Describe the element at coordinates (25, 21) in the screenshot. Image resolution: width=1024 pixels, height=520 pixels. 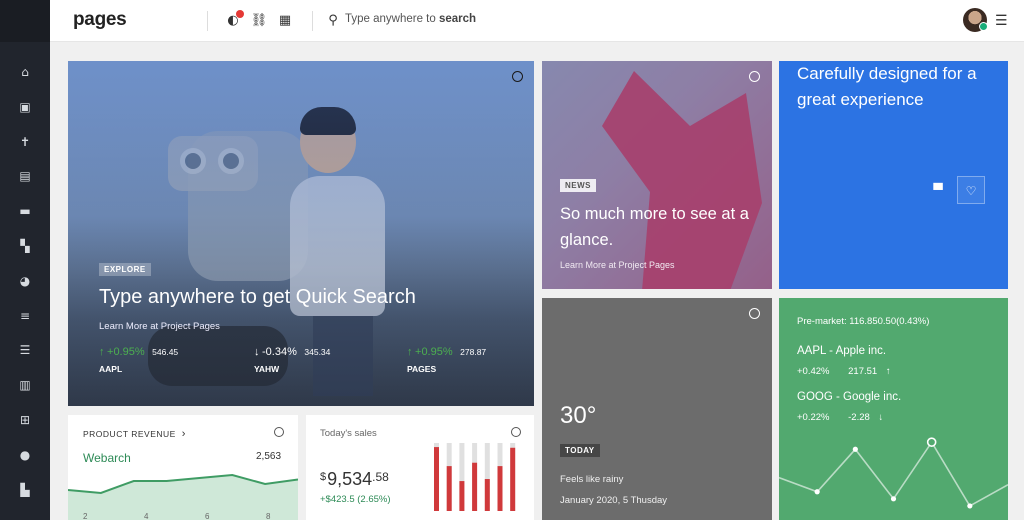
I see `sidebar-header` at that location.